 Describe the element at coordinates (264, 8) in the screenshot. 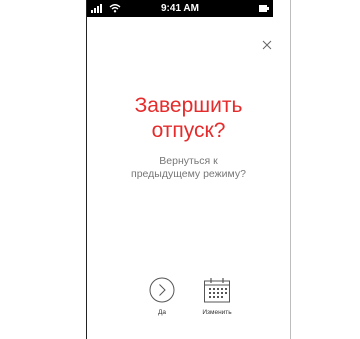

I see `battery-icon` at that location.